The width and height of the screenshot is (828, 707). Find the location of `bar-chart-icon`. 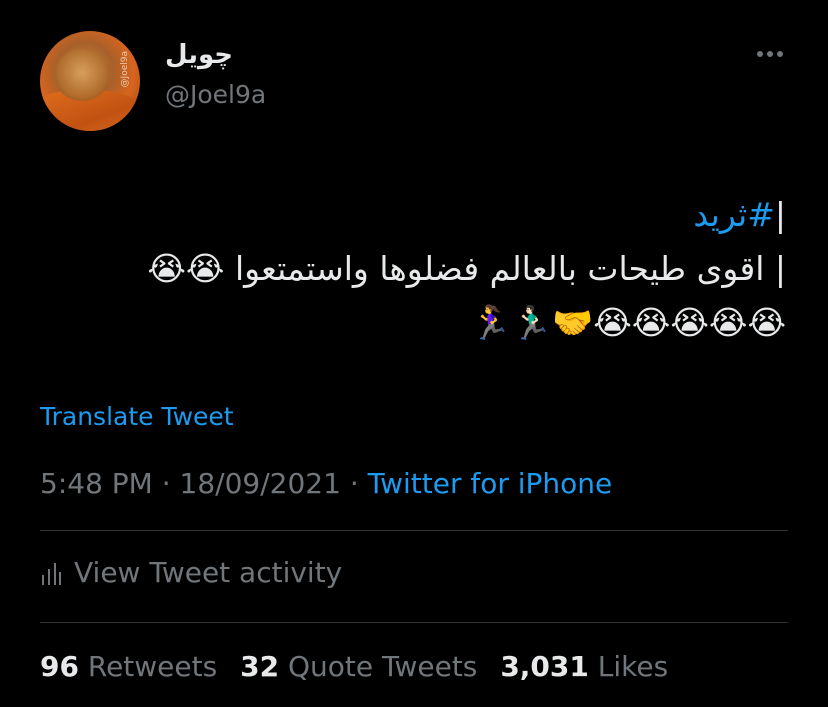

bar-chart-icon is located at coordinates (51, 573).